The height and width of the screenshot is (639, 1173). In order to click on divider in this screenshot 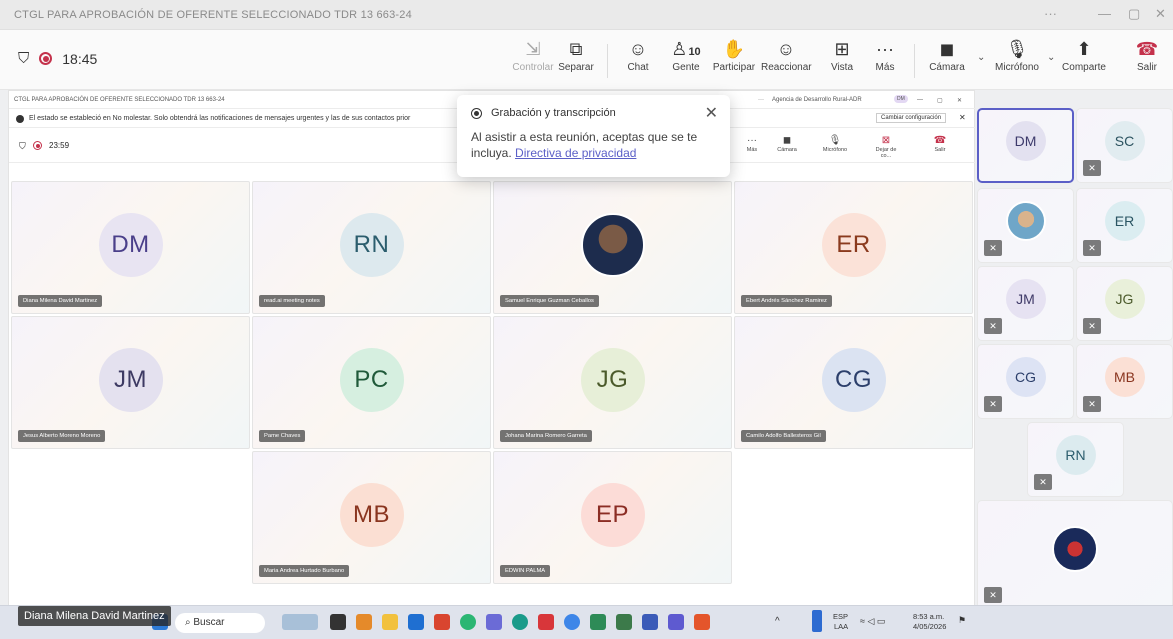, I will do `click(914, 61)`.